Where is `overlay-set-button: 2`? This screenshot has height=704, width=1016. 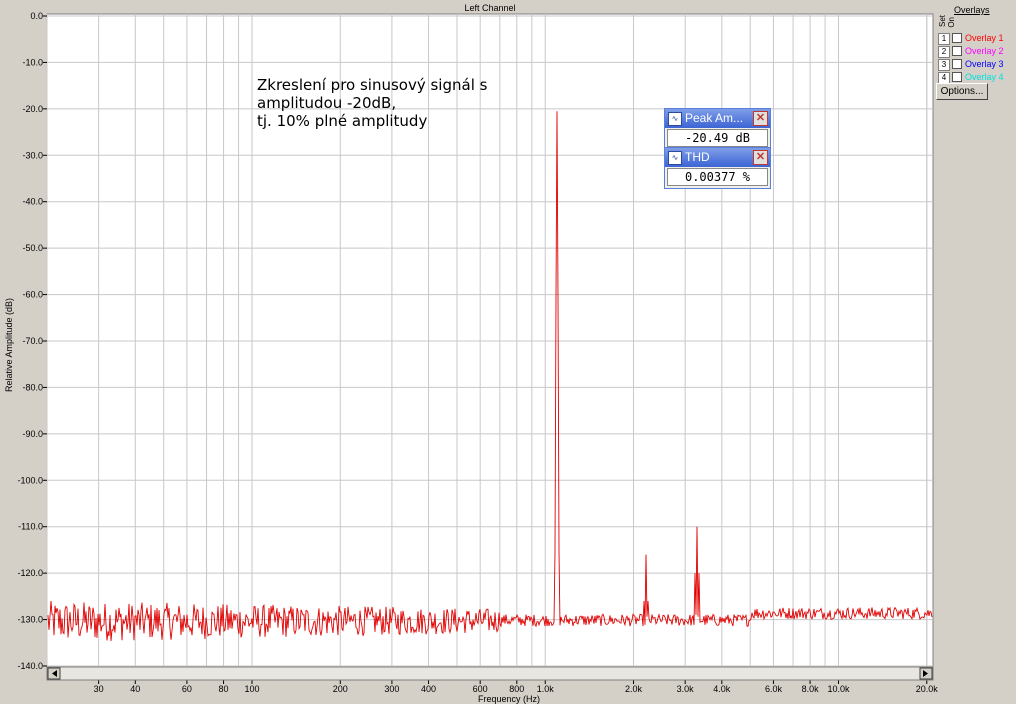 overlay-set-button: 2 is located at coordinates (944, 52).